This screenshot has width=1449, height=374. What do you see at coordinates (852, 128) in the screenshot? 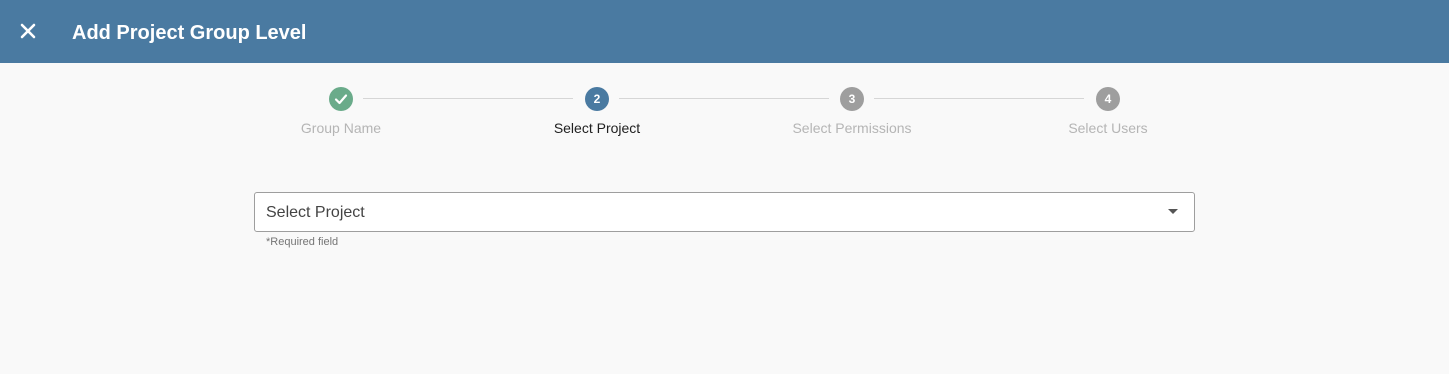
I see `step-3-label: Select Permissions` at bounding box center [852, 128].